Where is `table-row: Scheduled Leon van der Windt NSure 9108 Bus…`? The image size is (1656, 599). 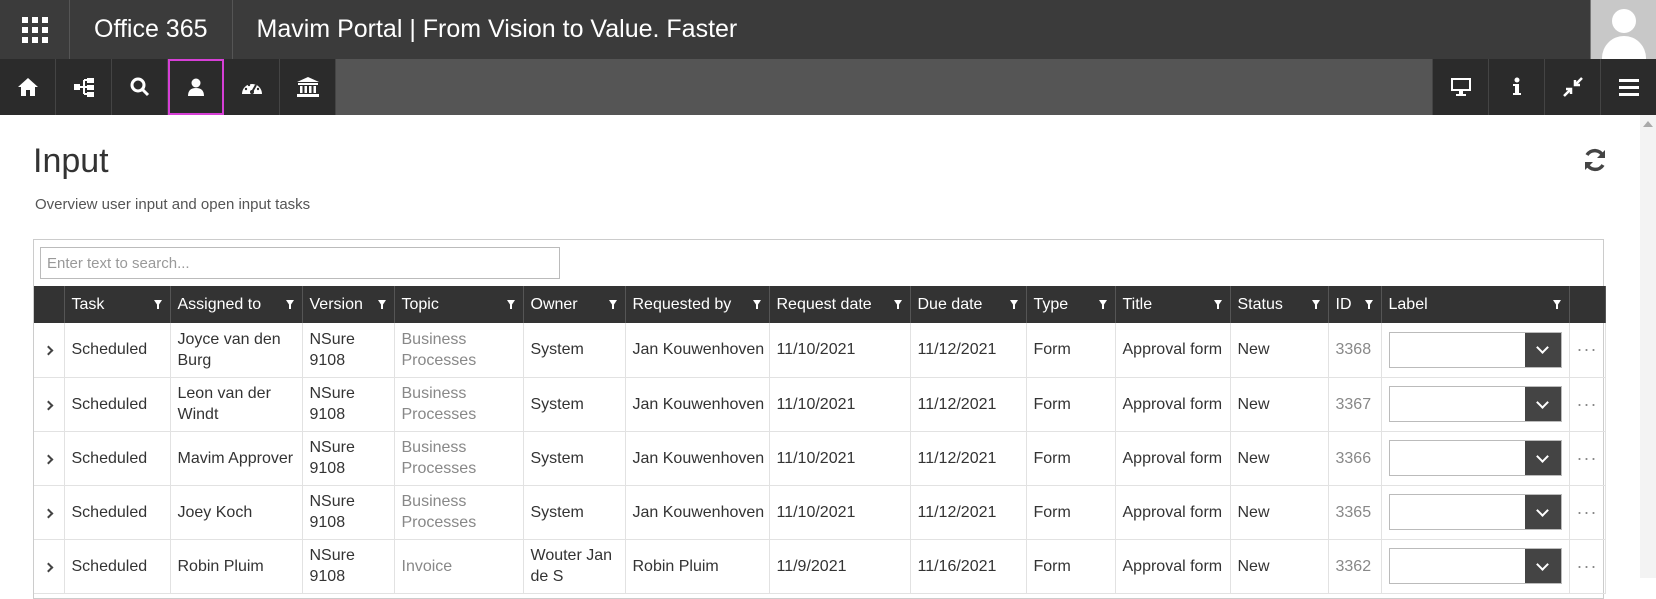 table-row: Scheduled Leon van der Windt NSure 9108 Bus… is located at coordinates (820, 404).